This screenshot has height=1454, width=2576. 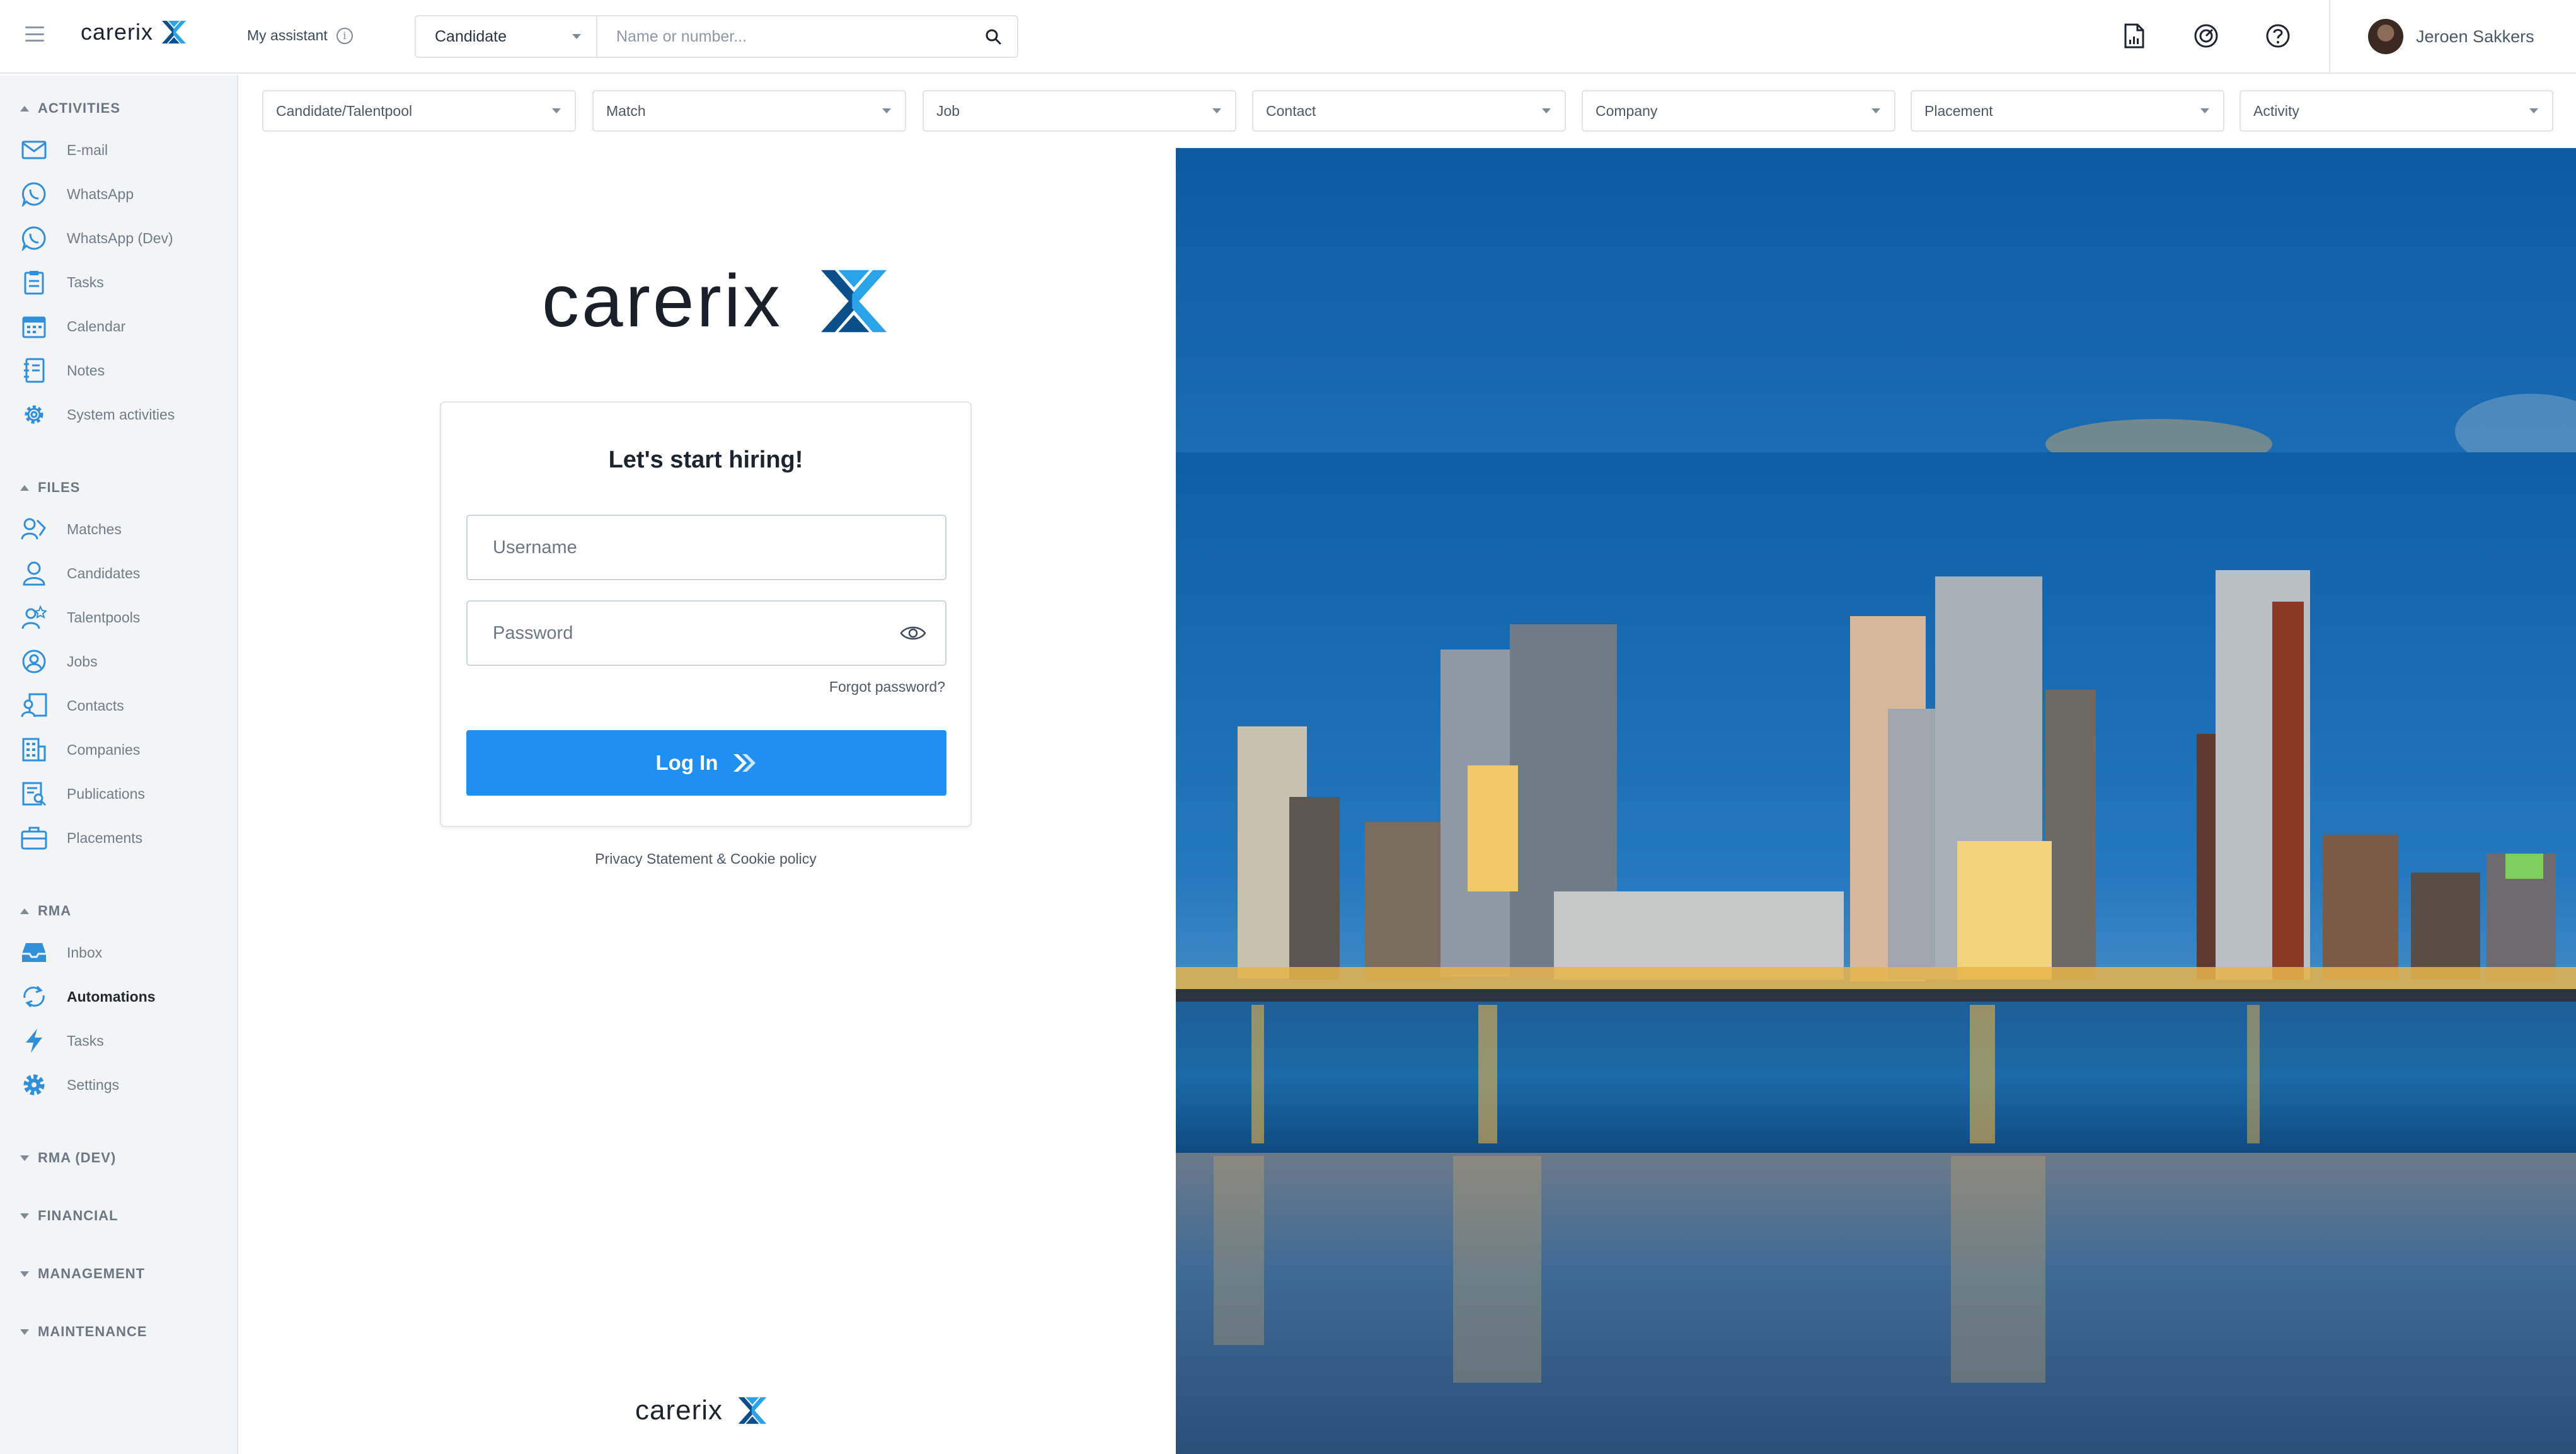 What do you see at coordinates (62, 282) in the screenshot?
I see `sidebar-item-tasks: Tasks` at bounding box center [62, 282].